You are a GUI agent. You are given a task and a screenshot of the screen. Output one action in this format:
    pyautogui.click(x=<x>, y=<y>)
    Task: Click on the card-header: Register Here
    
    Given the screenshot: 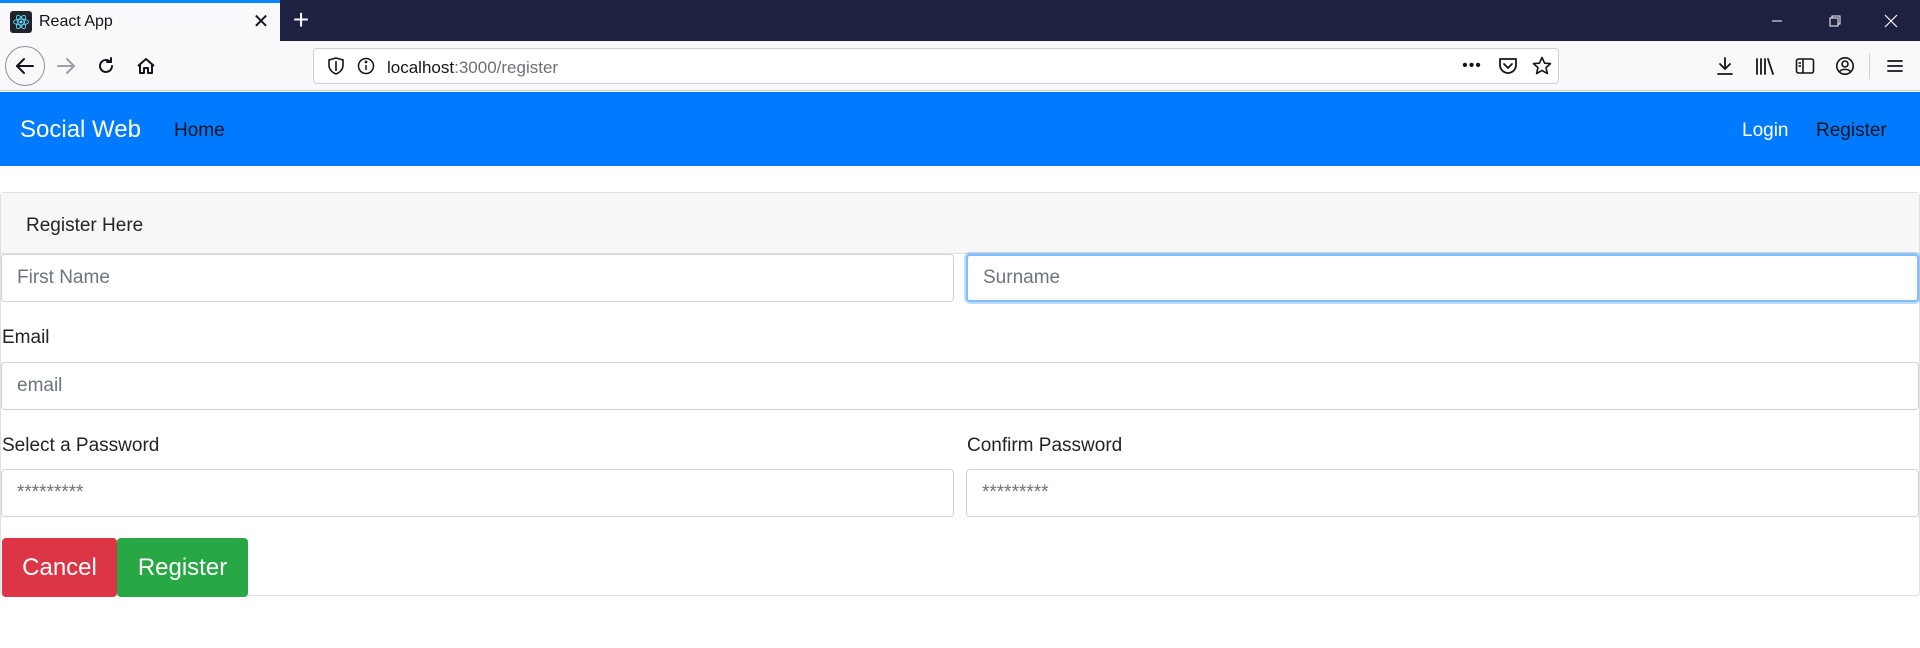 What is the action you would take?
    pyautogui.click(x=960, y=223)
    